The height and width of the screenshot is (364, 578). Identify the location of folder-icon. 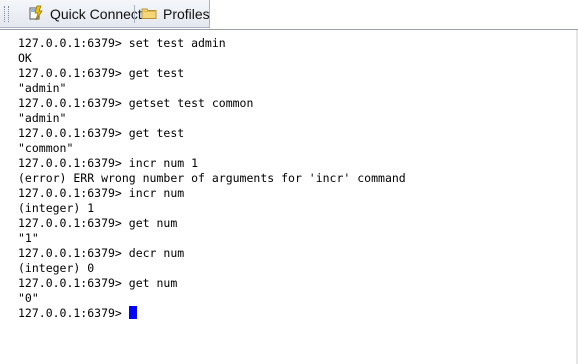
(149, 14).